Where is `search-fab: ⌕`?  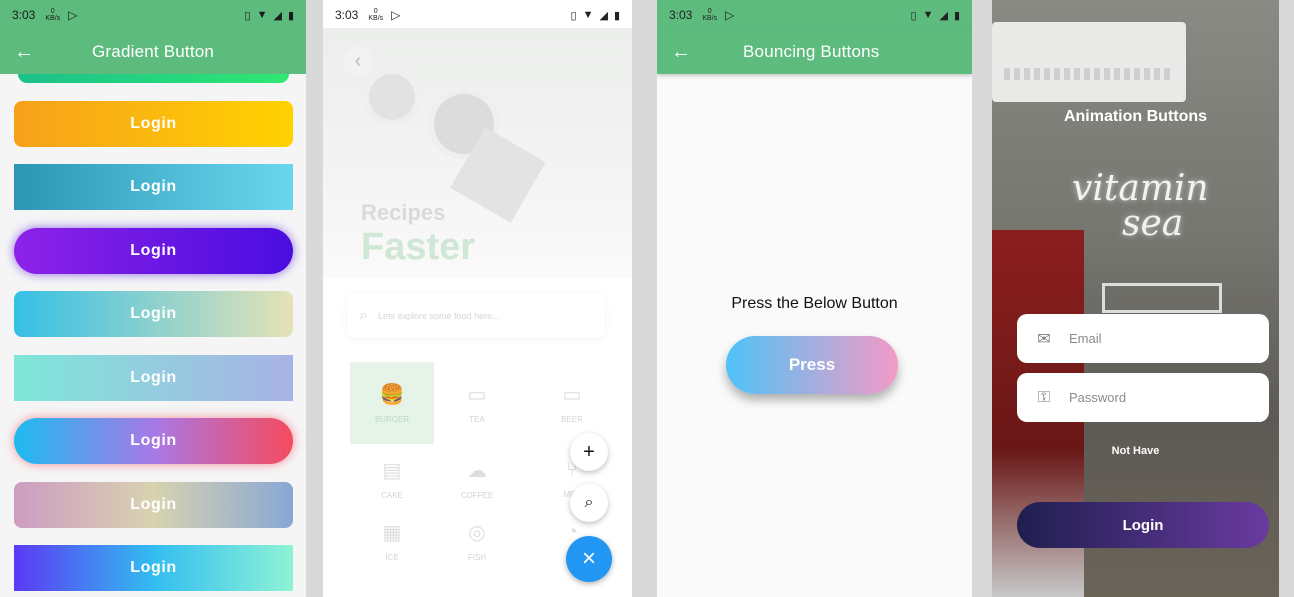
search-fab: ⌕ is located at coordinates (589, 503).